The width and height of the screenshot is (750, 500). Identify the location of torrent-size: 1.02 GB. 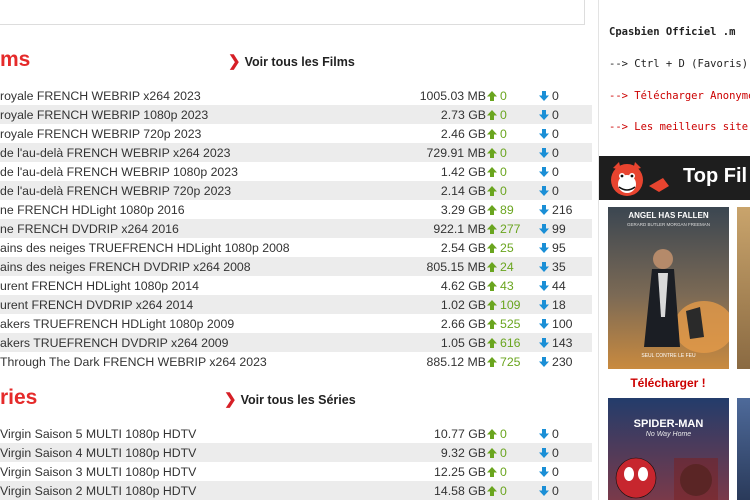
(463, 304).